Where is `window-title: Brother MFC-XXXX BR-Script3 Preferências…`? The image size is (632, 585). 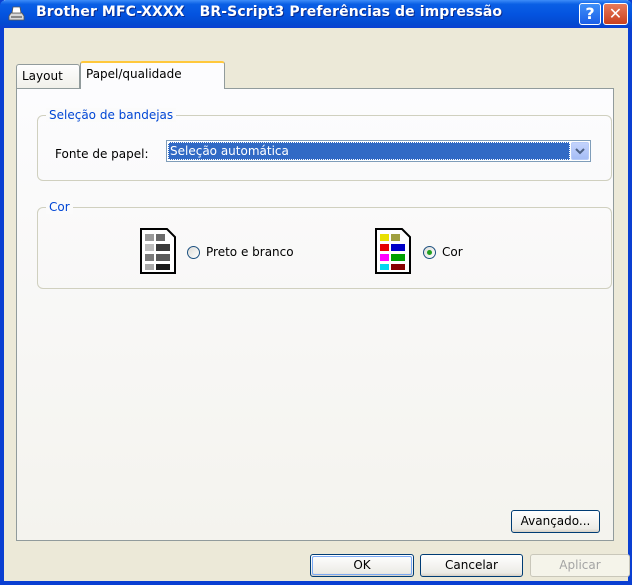
window-title: Brother MFC-XXXX BR-Script3 Preferências… is located at coordinates (269, 12).